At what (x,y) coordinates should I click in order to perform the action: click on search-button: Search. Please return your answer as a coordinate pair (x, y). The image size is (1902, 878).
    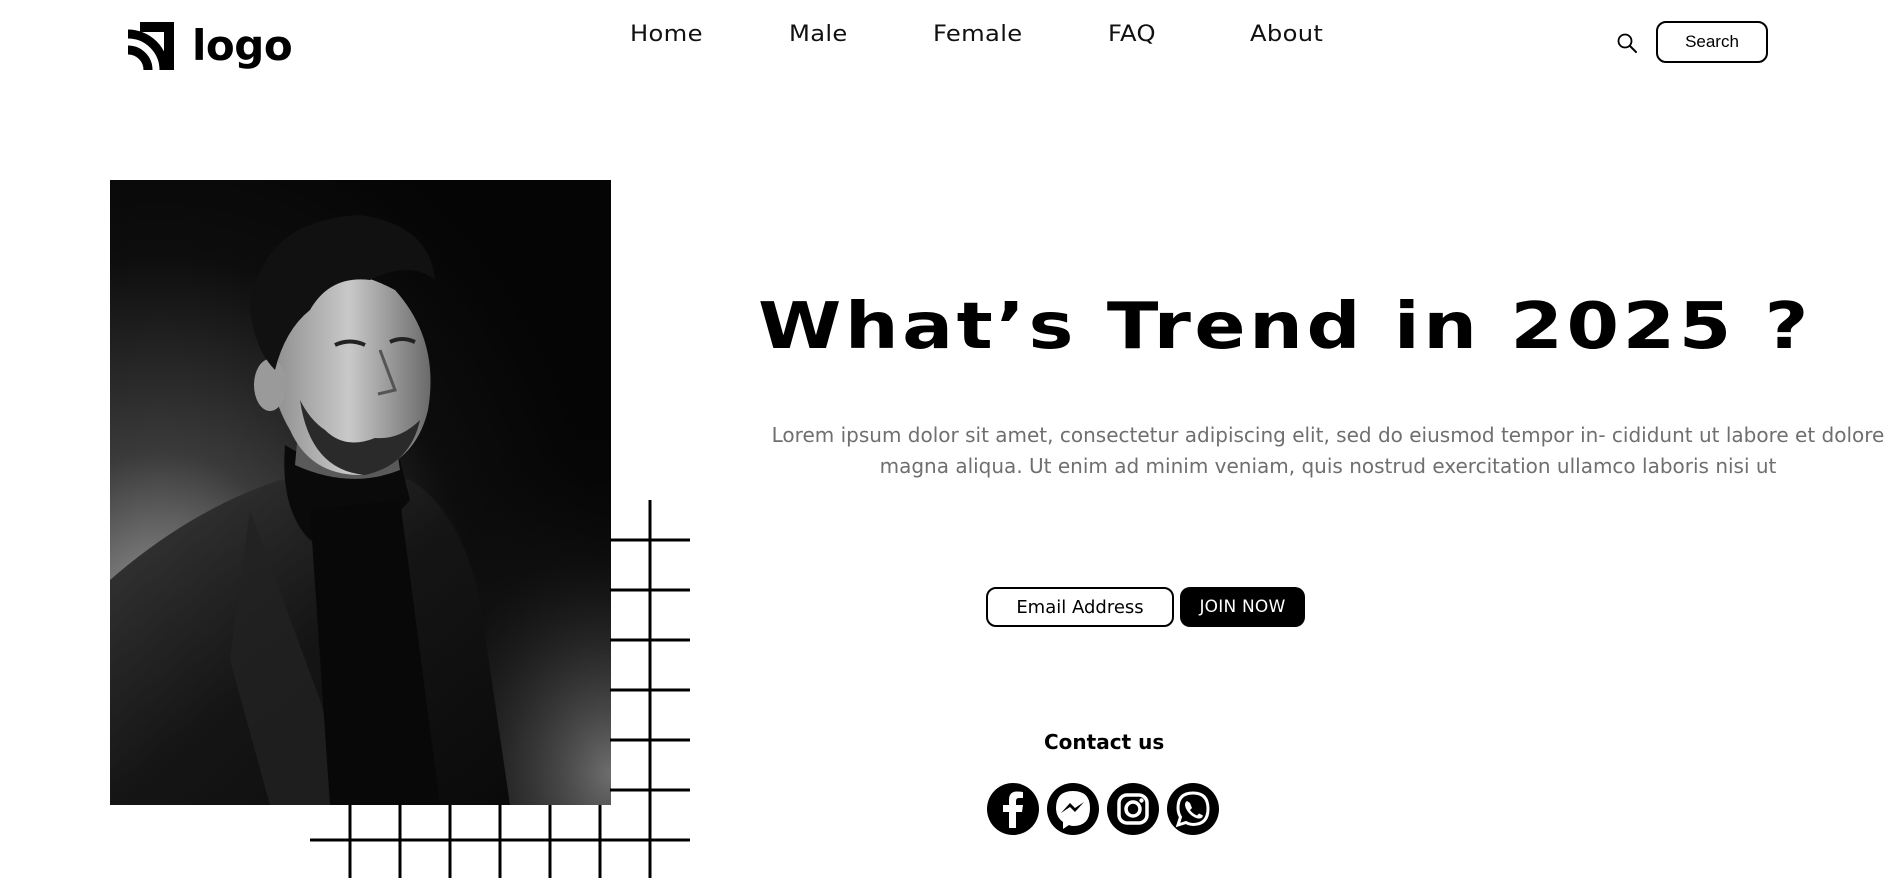
    Looking at the image, I should click on (1712, 42).